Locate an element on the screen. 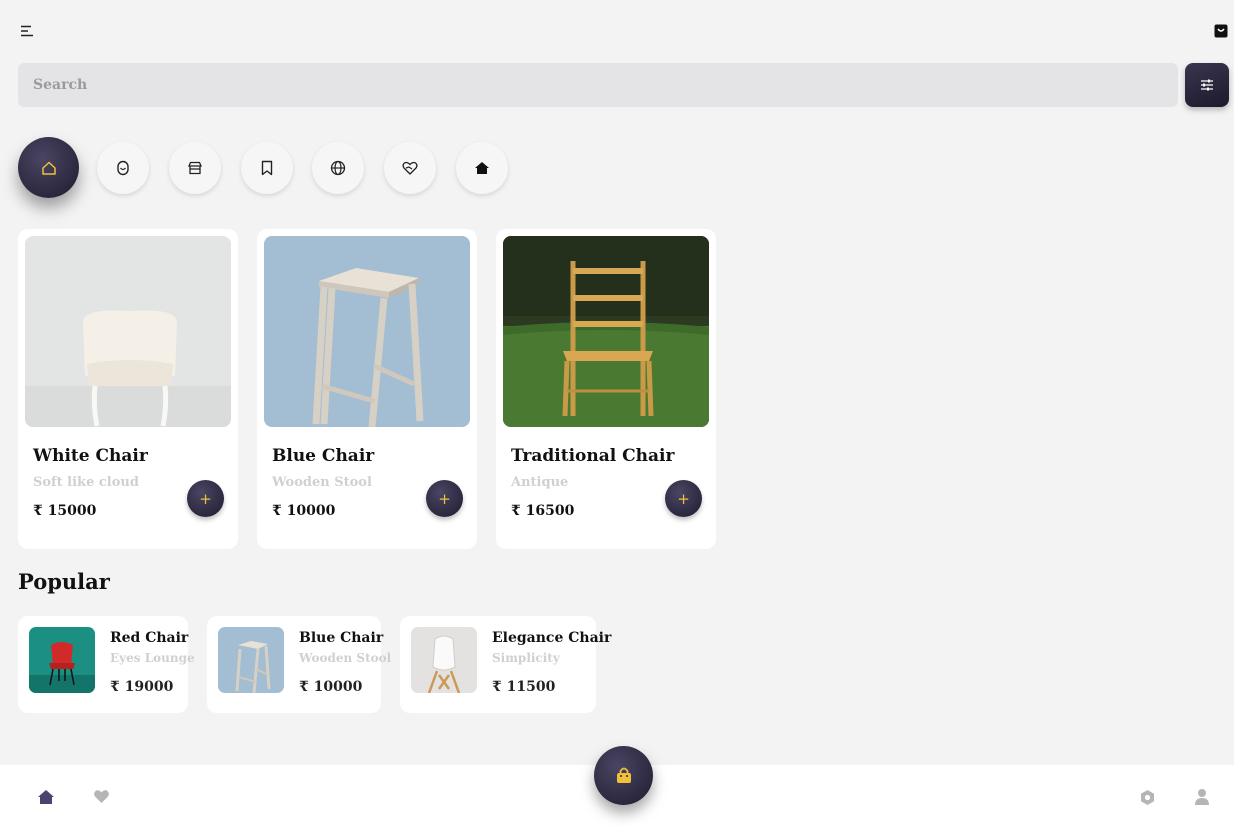 This screenshot has width=1234, height=826. popular-item-price: ₹ 10000 is located at coordinates (331, 687).